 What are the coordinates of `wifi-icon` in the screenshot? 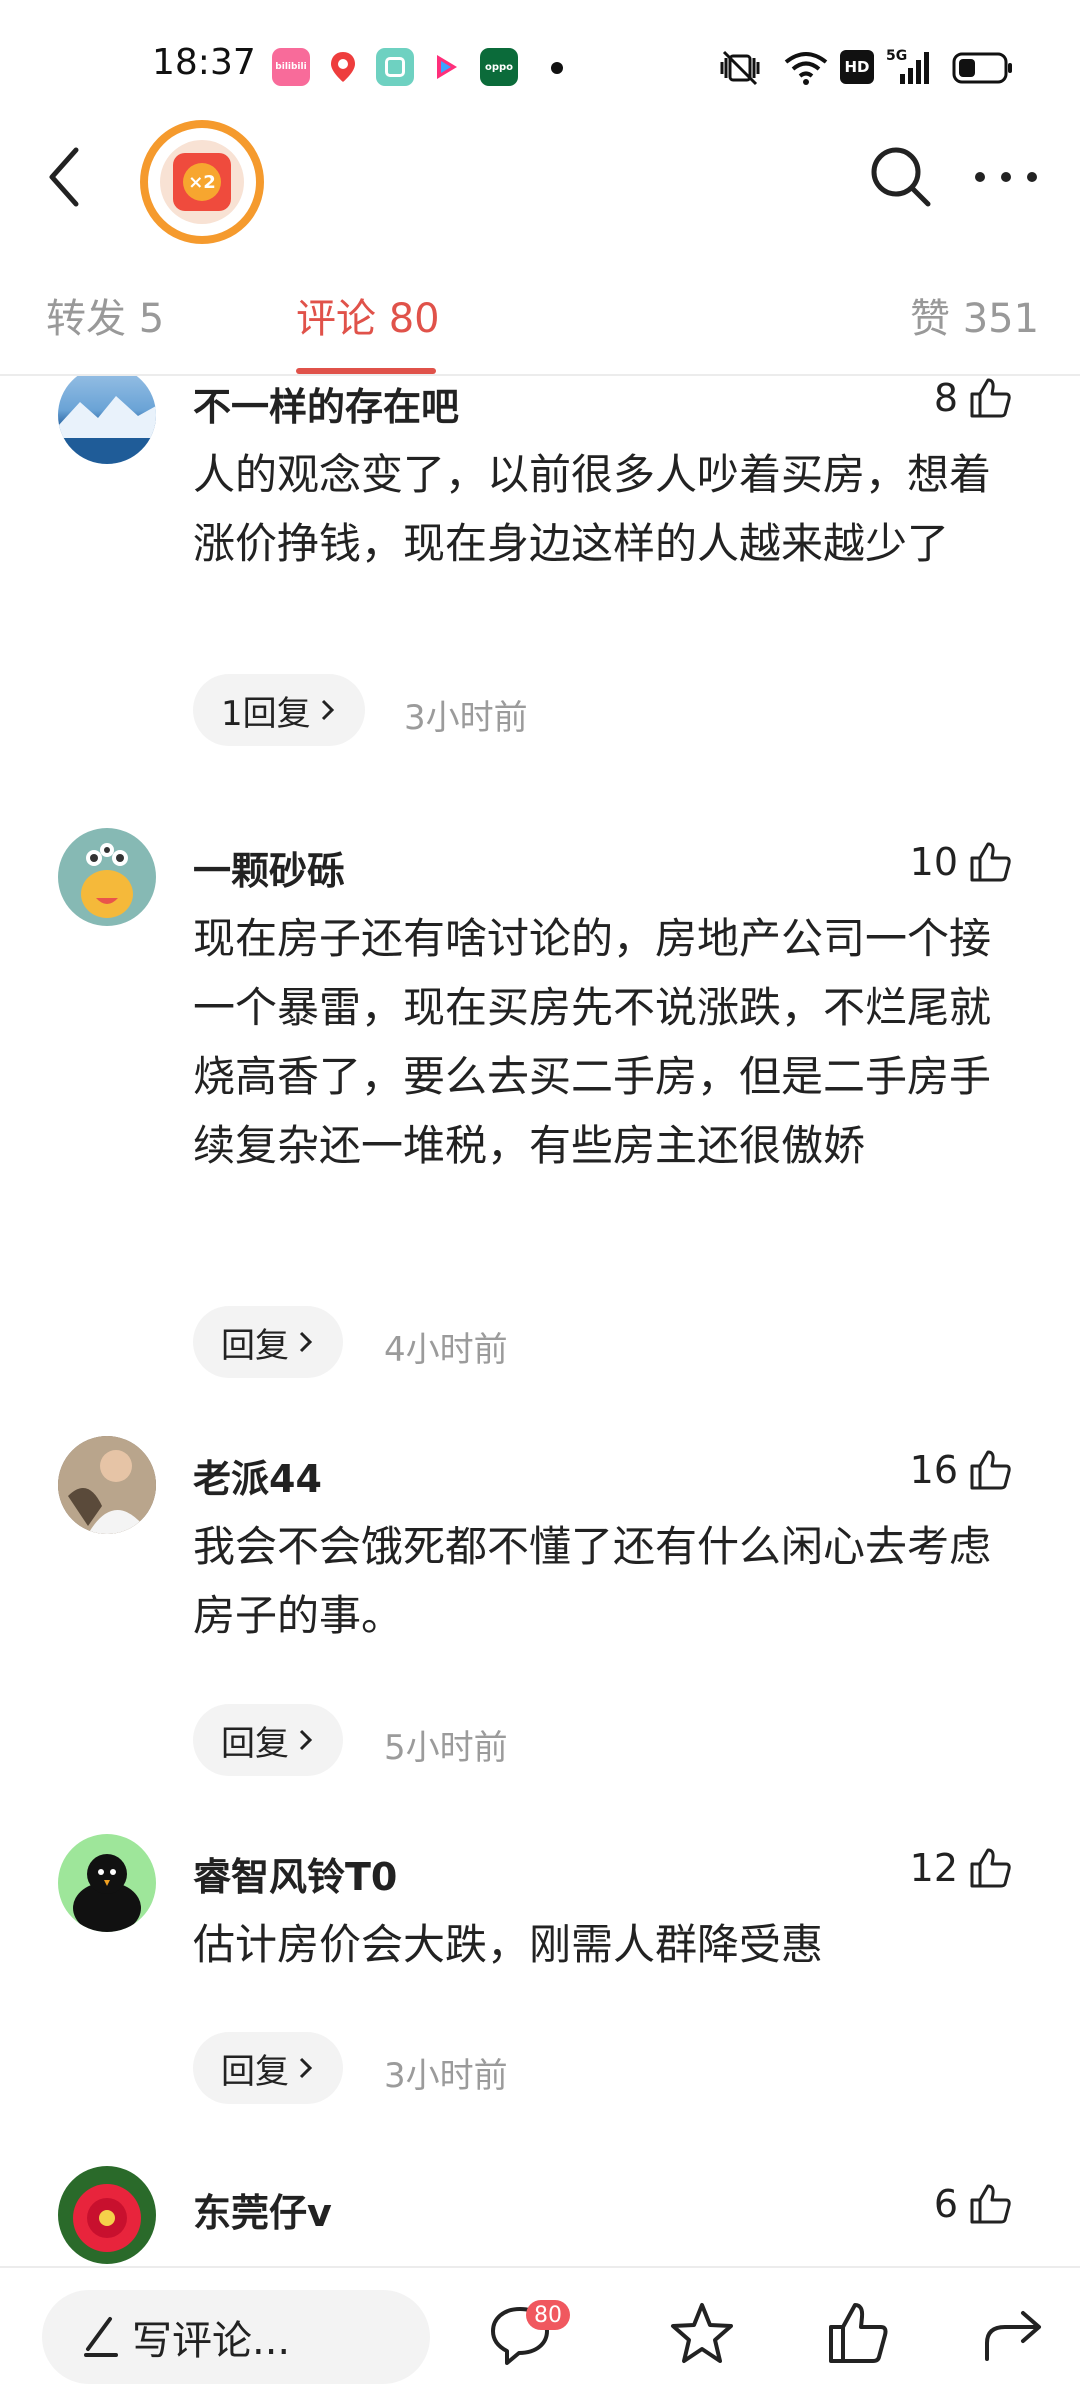 It's located at (806, 70).